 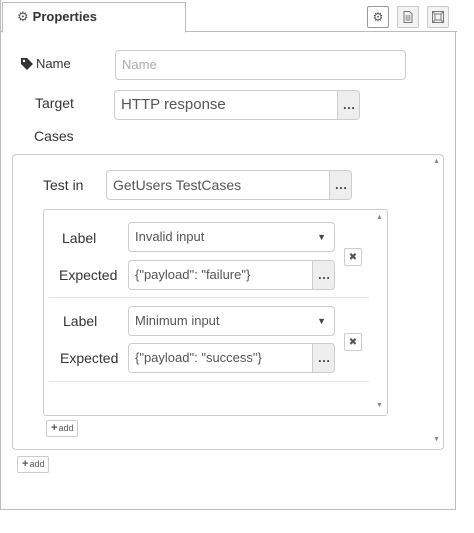 What do you see at coordinates (229, 16) in the screenshot?
I see `tab-bar: ⚙ Properties ⚙` at bounding box center [229, 16].